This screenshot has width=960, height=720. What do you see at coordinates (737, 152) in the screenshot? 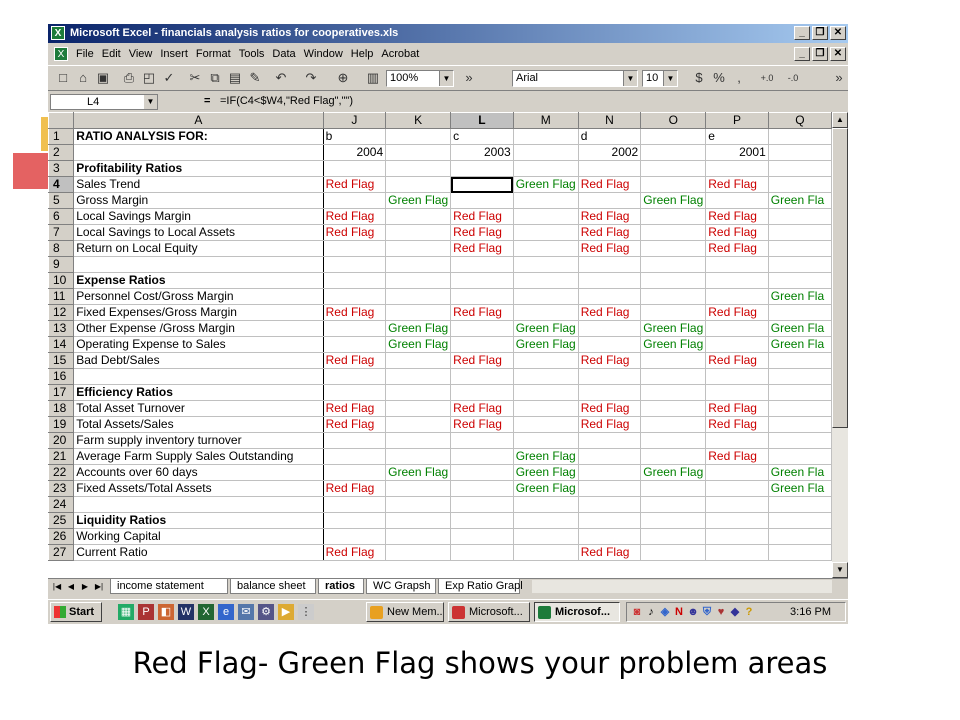
I see `cell: 2001` at bounding box center [737, 152].